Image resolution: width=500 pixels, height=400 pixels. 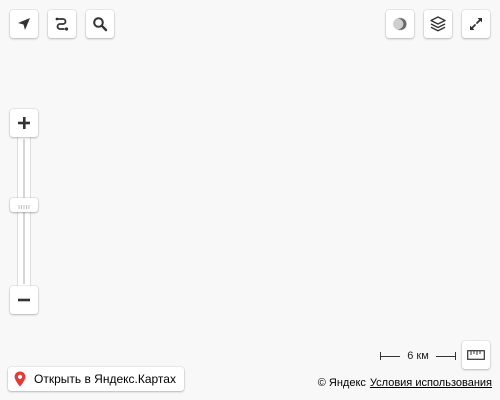 I want to click on ruler-icon, so click(x=476, y=355).